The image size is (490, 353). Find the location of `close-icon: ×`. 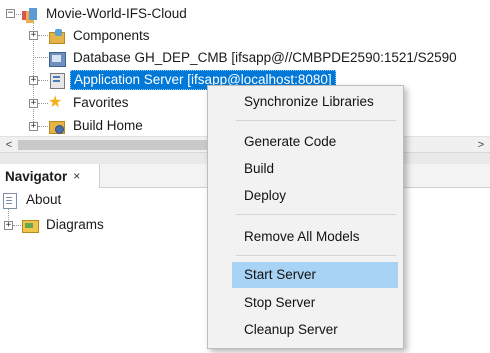

close-icon: × is located at coordinates (76, 176).